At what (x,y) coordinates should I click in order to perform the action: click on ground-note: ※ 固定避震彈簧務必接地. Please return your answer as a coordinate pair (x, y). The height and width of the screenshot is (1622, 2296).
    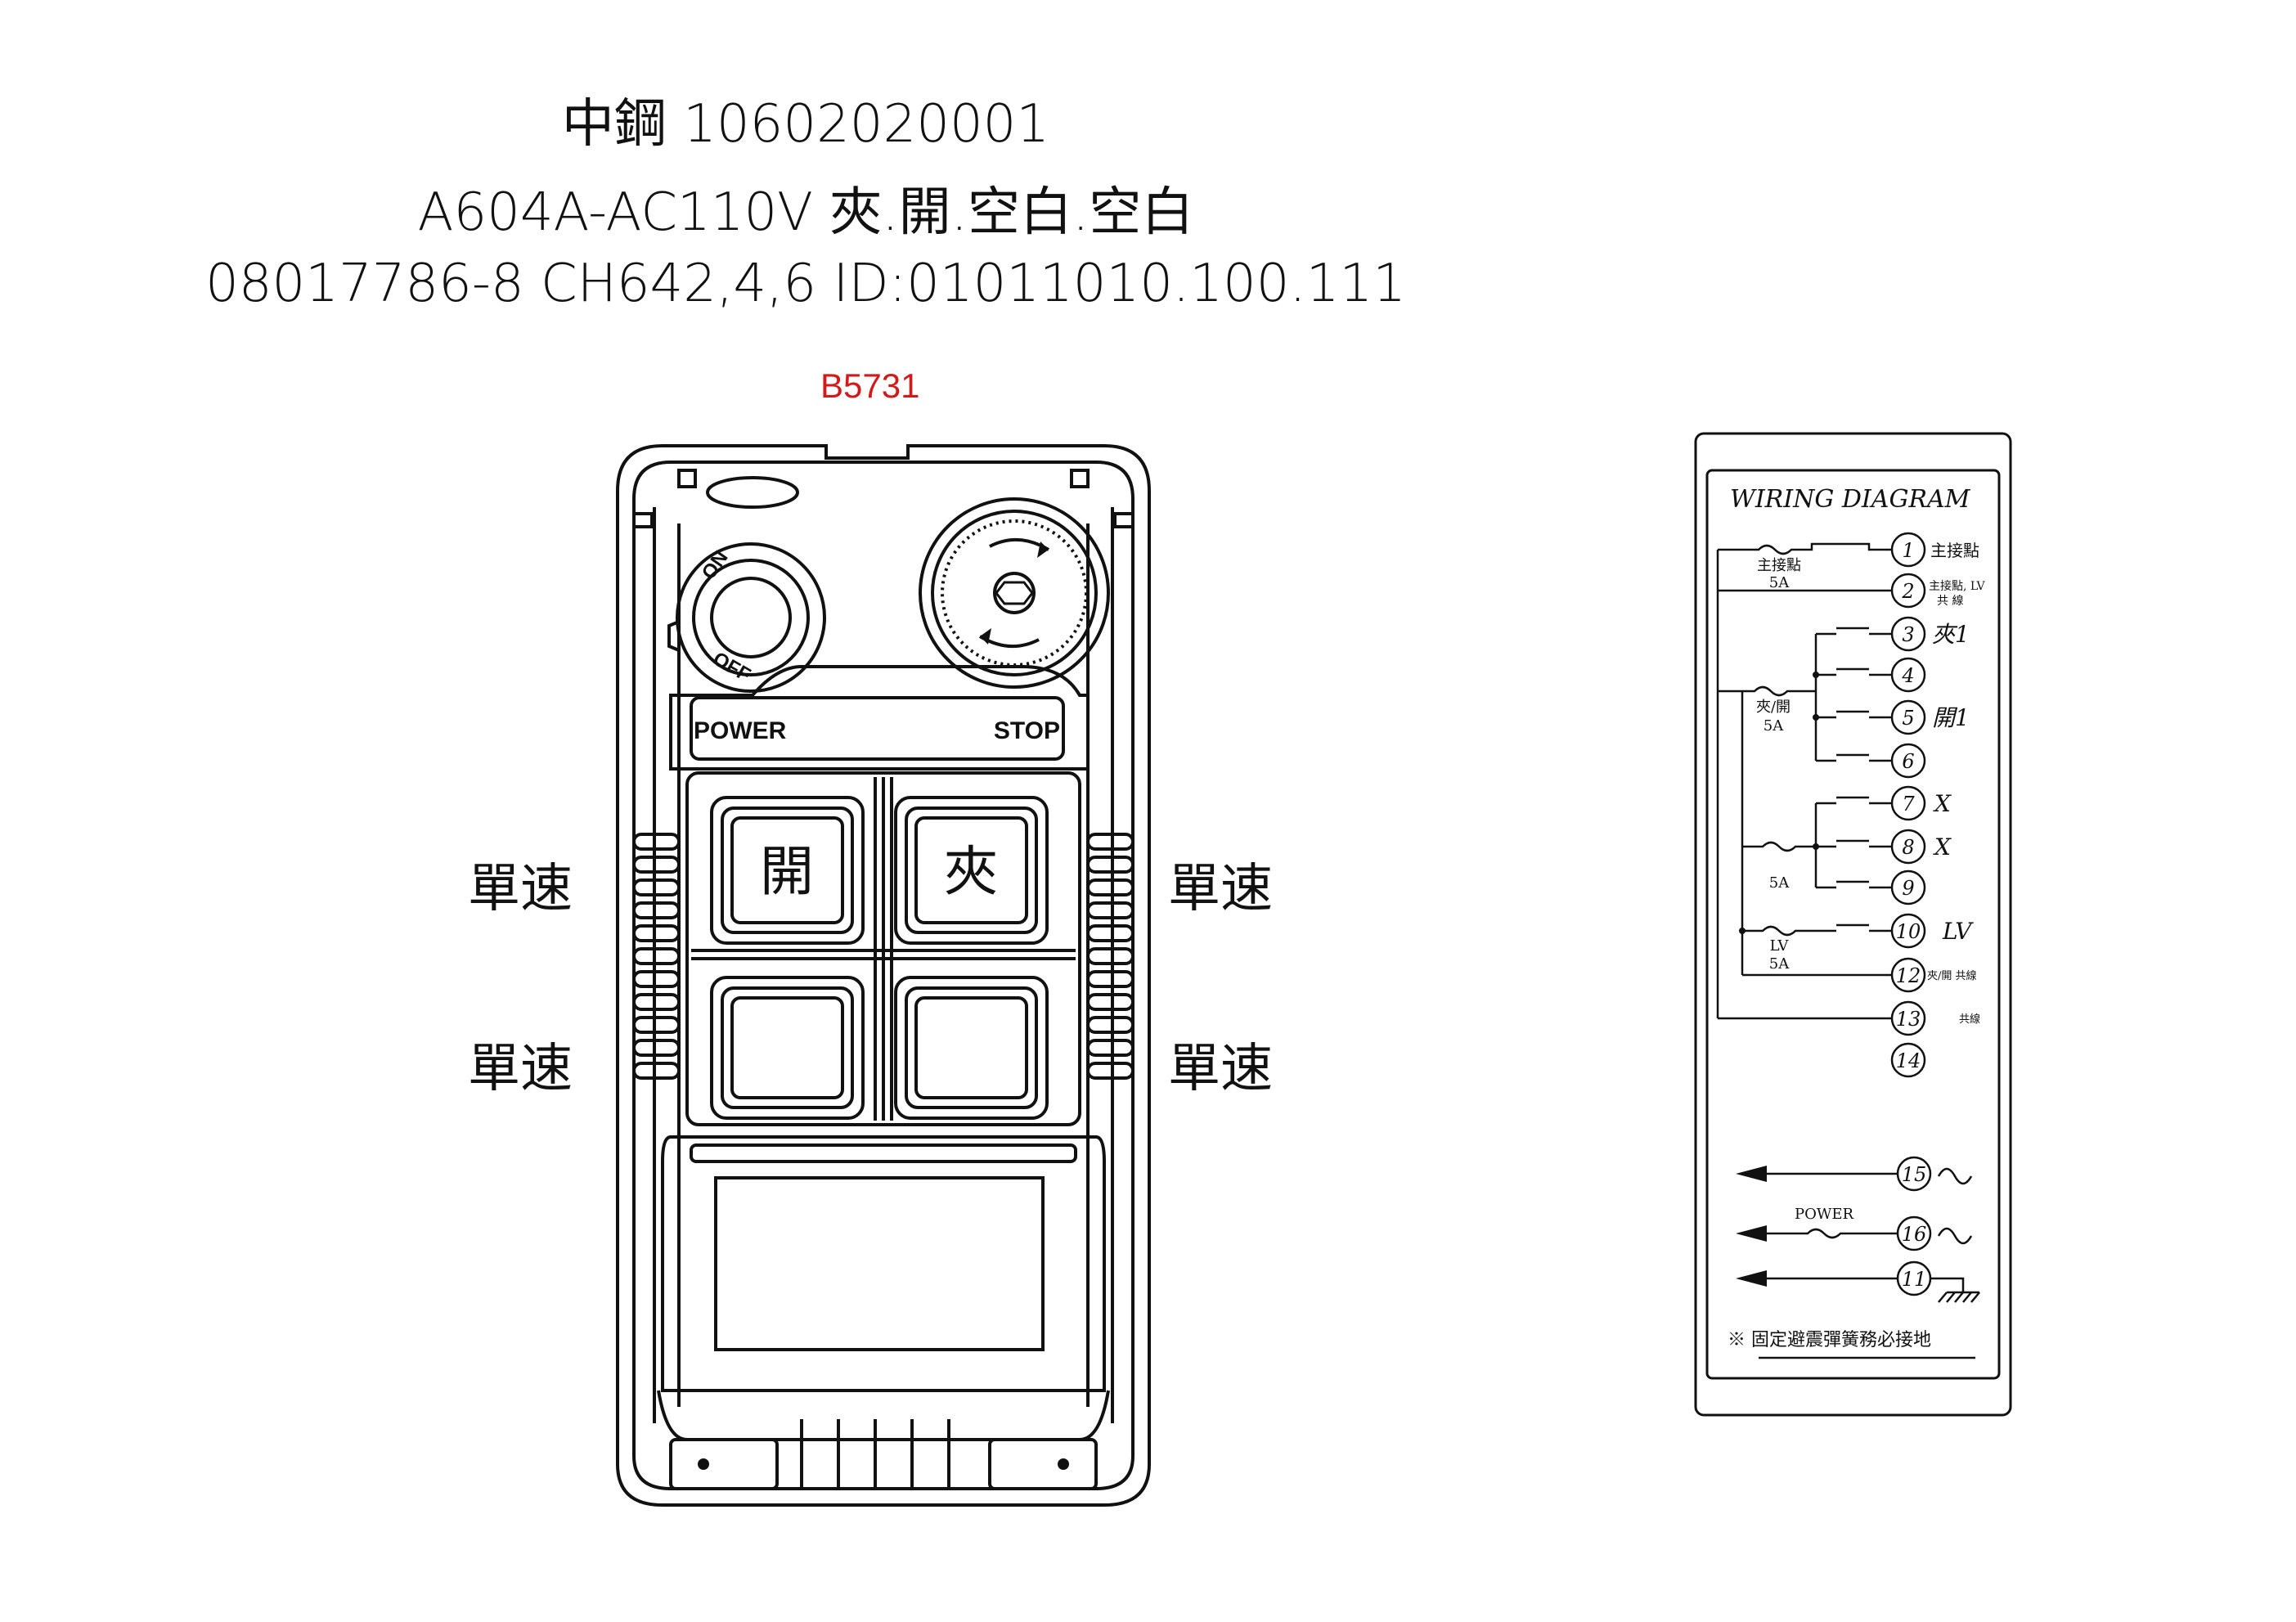
    Looking at the image, I should click on (1829, 1340).